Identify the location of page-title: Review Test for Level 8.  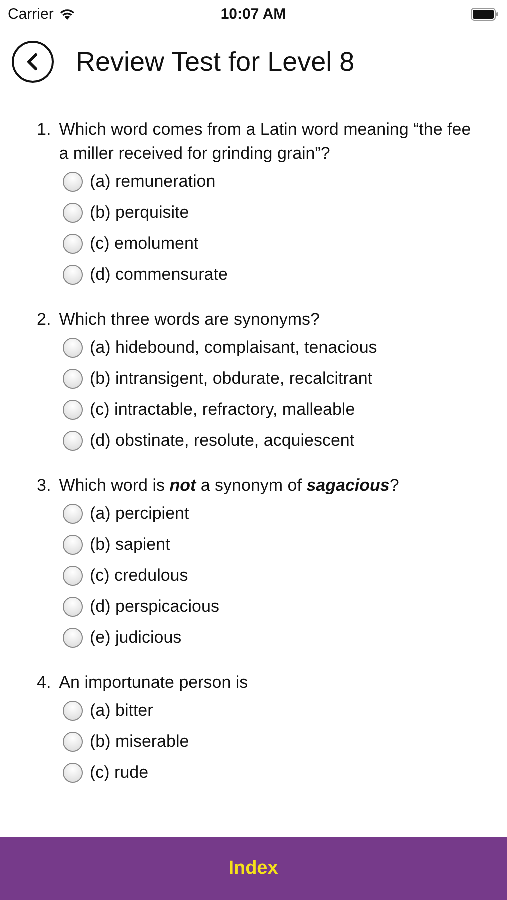
(215, 62).